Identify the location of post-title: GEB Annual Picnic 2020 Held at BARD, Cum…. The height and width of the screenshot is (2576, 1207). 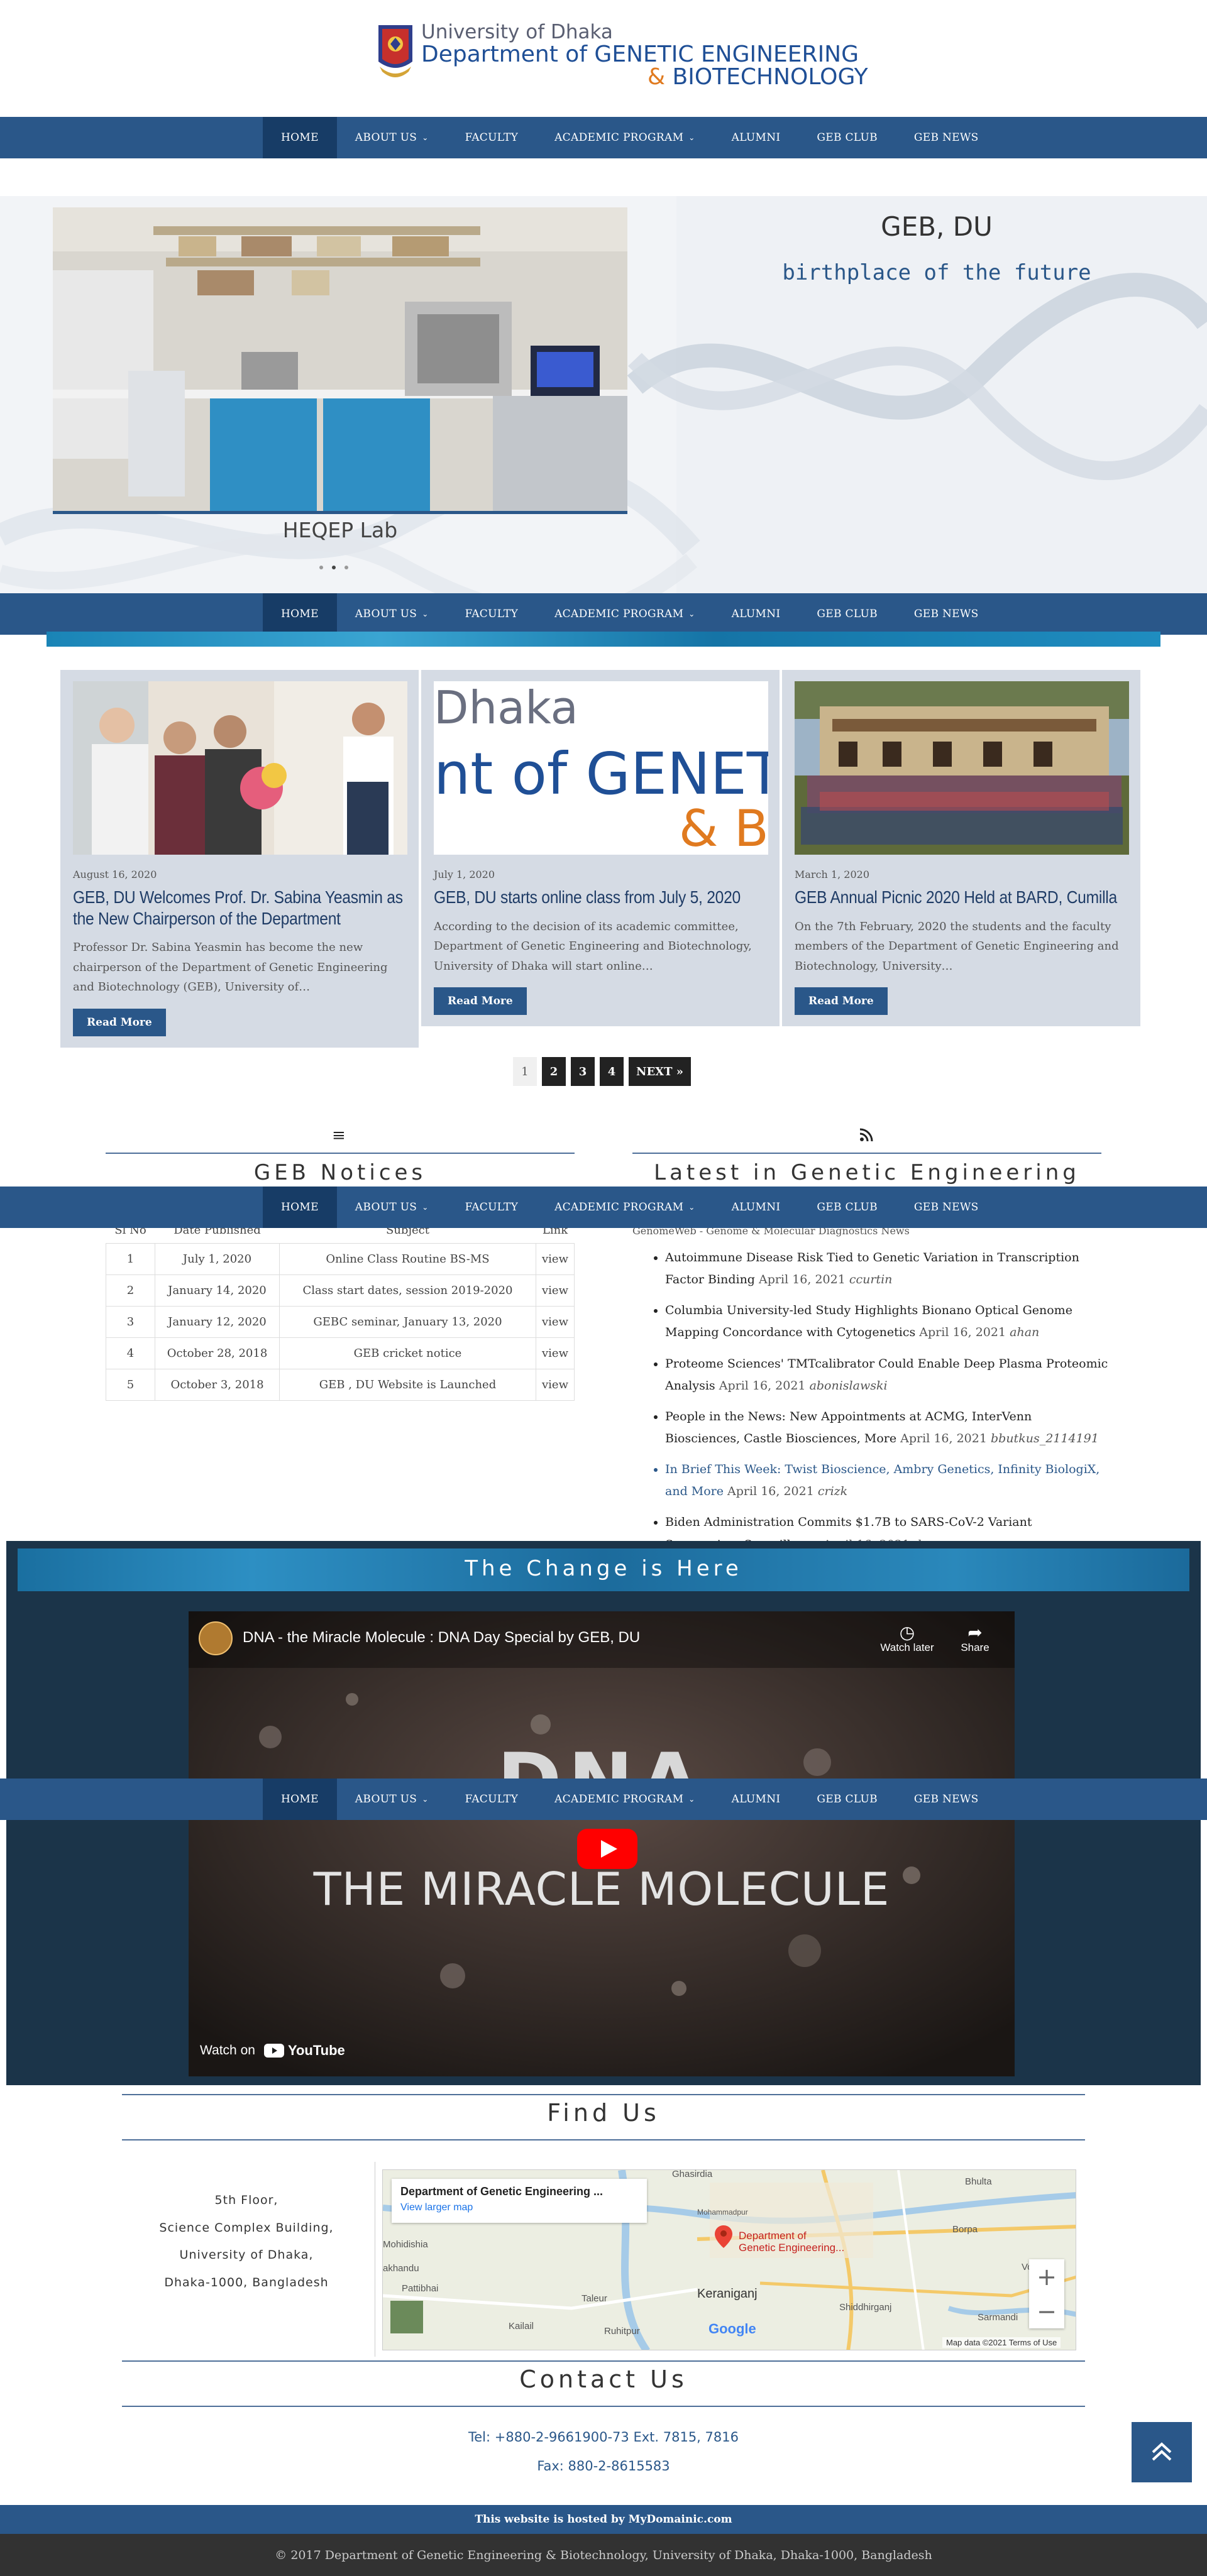
(961, 897).